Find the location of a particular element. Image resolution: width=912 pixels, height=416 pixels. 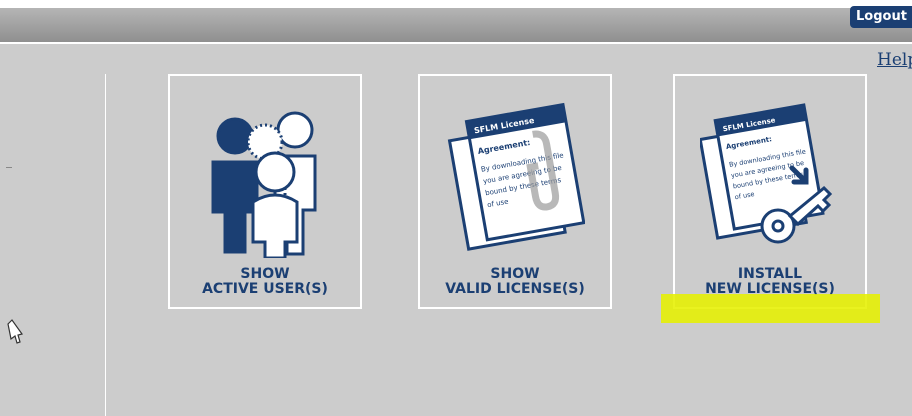

help-link: Help is located at coordinates (894, 60).